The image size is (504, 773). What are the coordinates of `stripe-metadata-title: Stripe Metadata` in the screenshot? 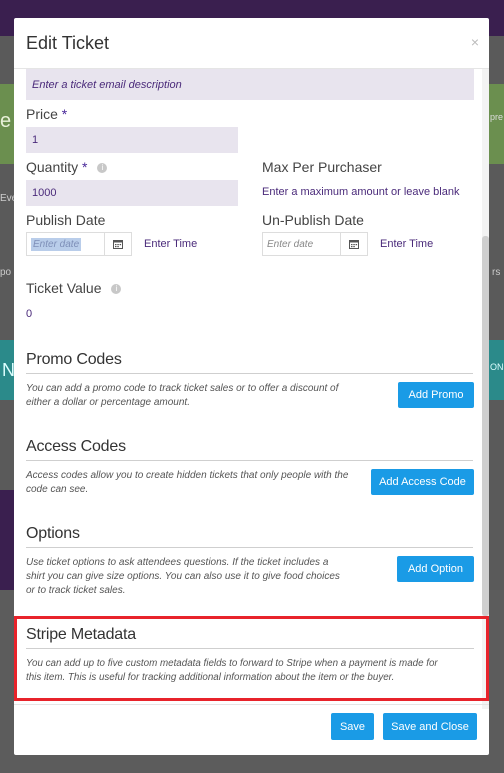 It's located at (81, 634).